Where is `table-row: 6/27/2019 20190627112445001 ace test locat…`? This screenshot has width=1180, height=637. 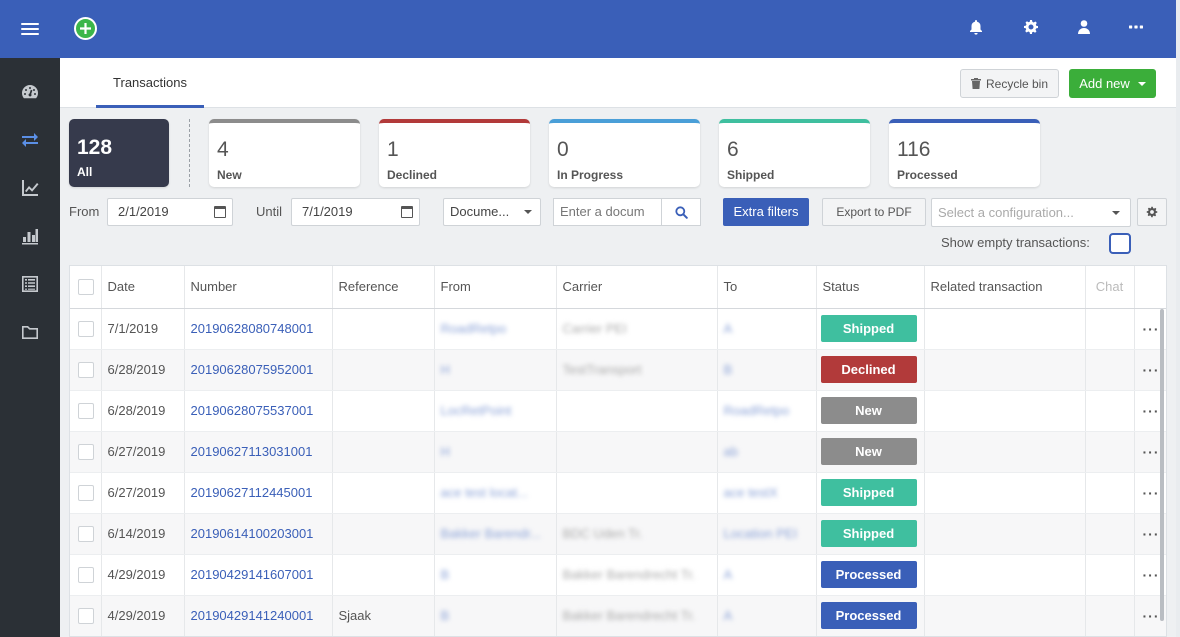 table-row: 6/27/2019 20190627112445001 ace test locat… is located at coordinates (618, 493).